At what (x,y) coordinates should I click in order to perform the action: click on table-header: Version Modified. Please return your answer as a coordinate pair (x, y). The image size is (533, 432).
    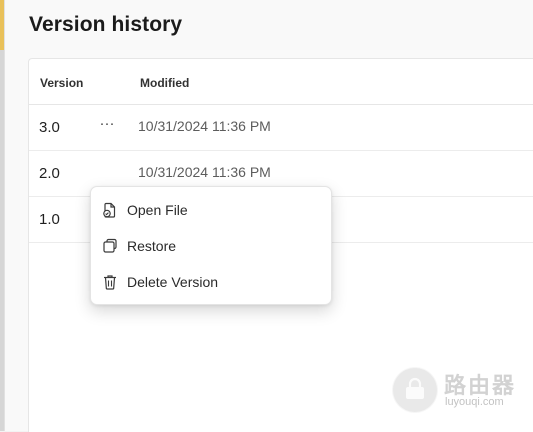
    Looking at the image, I should click on (281, 82).